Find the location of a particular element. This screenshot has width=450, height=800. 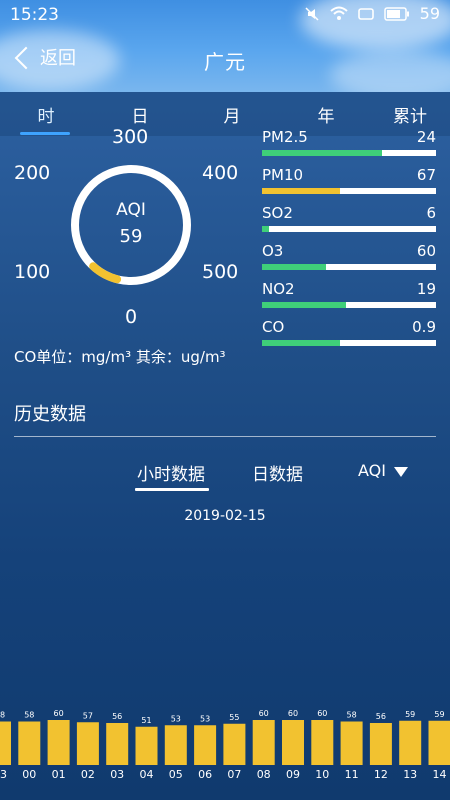

metric-select: AQI is located at coordinates (383, 470).